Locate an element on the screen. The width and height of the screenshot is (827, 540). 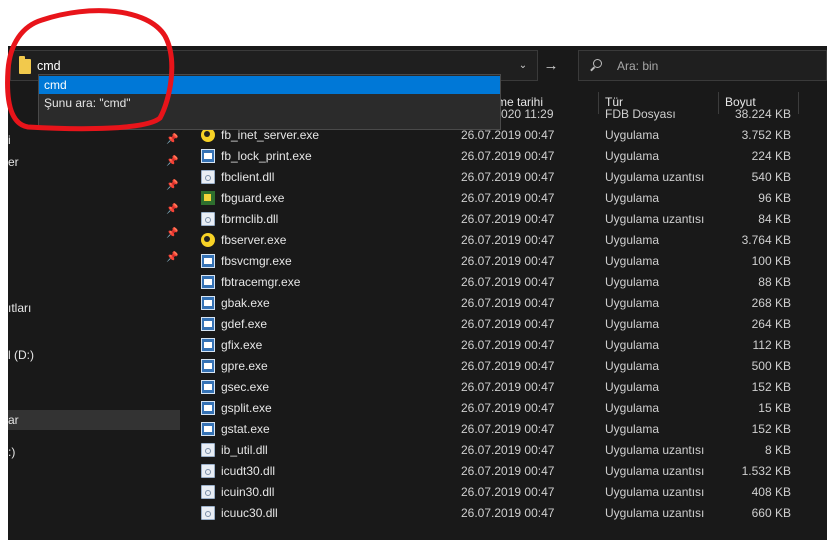
nav-item: :) is located at coordinates (94, 452).